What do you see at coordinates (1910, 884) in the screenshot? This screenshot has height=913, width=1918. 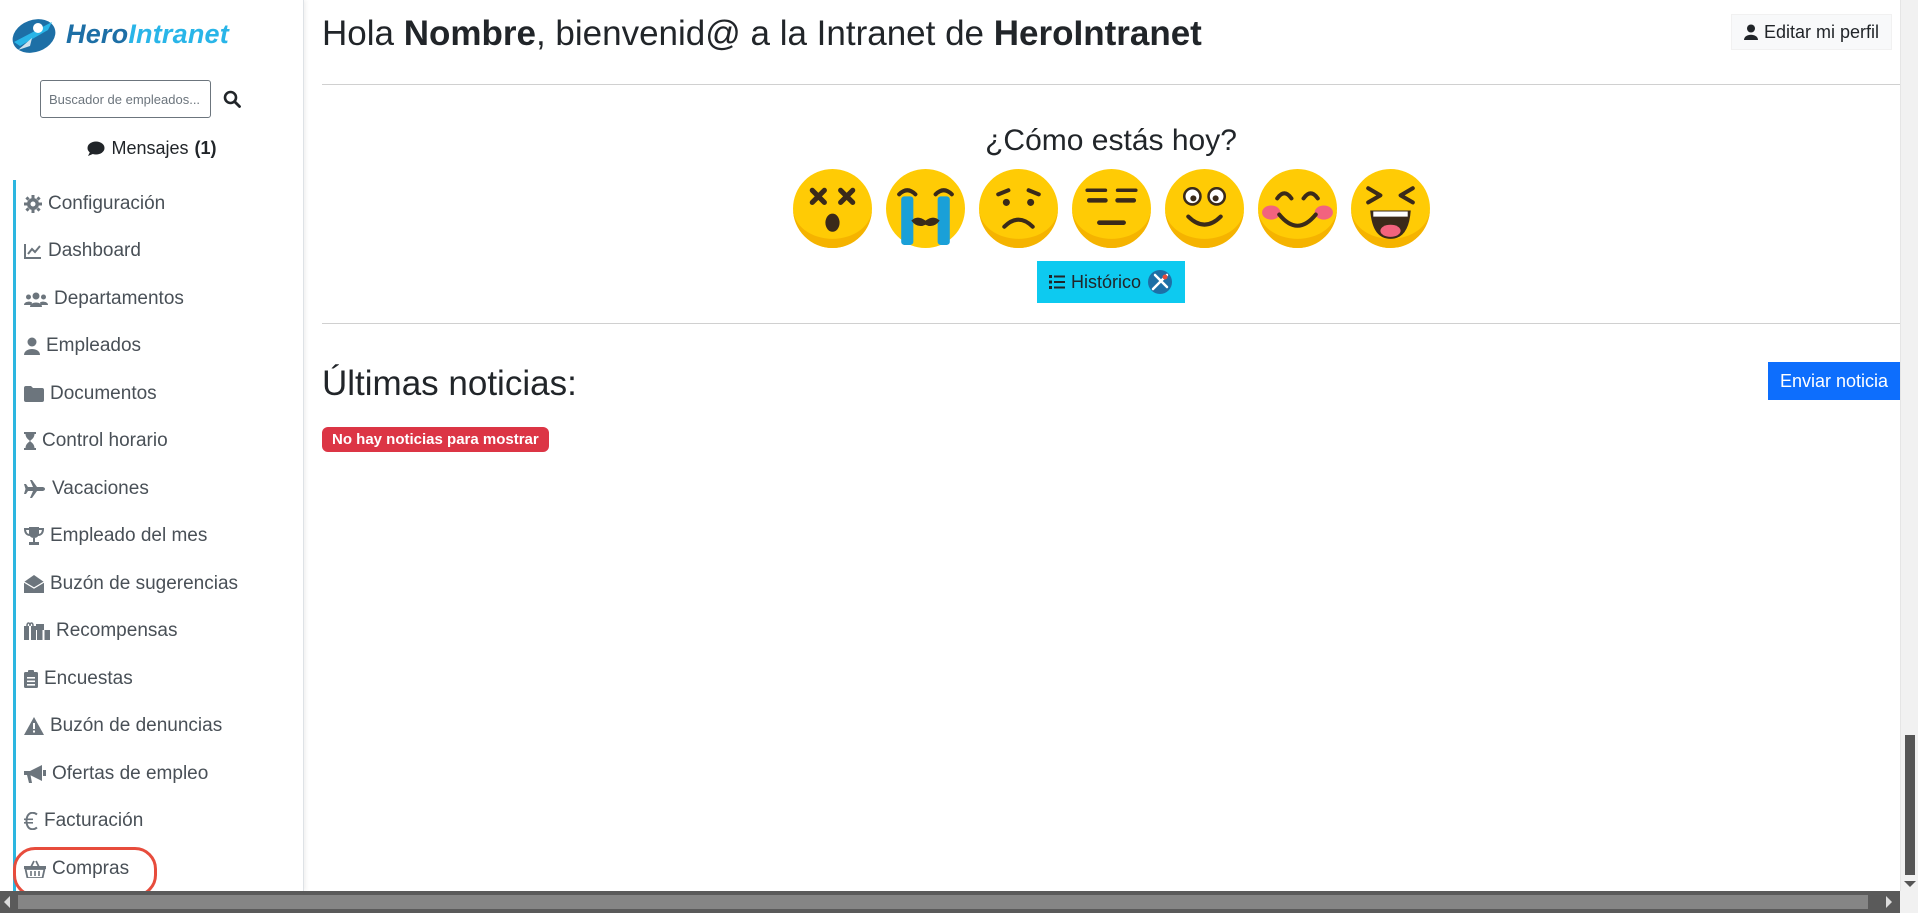 I see `scroll-down-arrow-icon` at bounding box center [1910, 884].